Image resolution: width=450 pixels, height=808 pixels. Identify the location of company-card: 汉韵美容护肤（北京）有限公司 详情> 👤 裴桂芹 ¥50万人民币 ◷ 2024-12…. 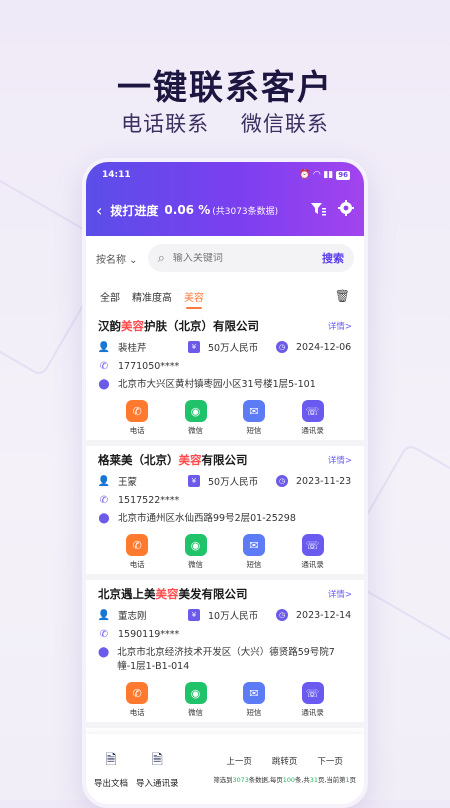
(225, 379).